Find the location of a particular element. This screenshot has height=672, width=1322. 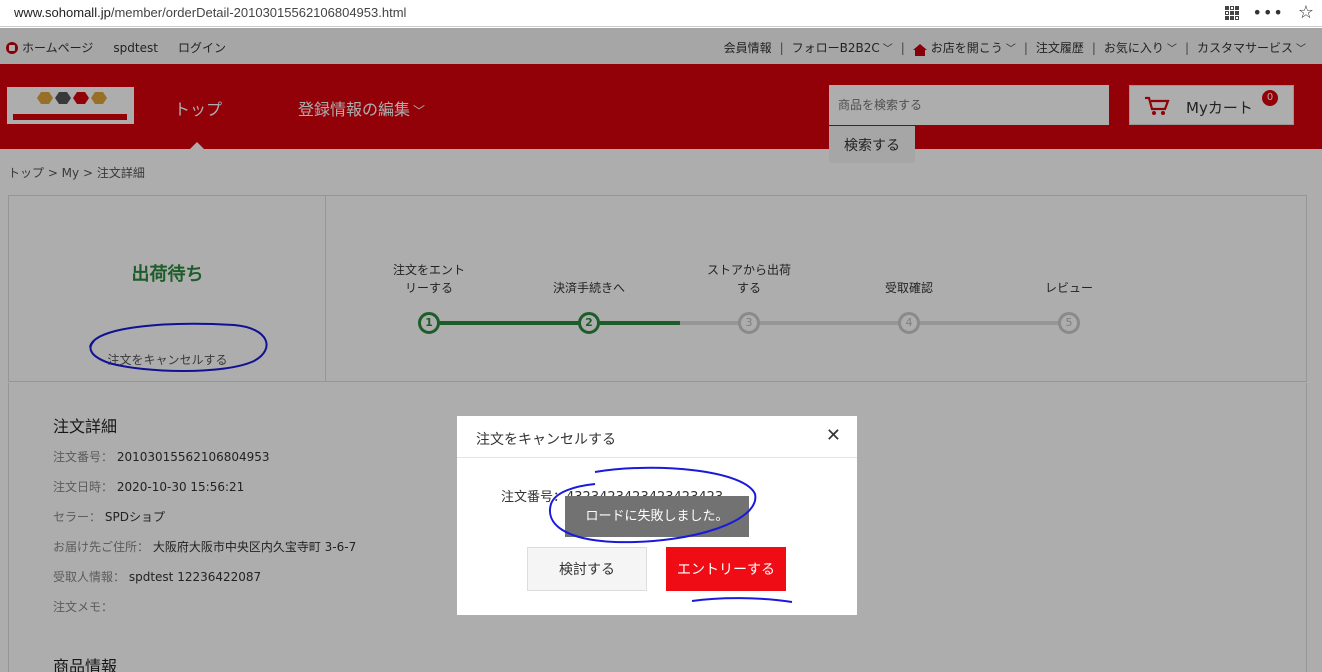

more-options-icon: ••• is located at coordinates (1268, 13).